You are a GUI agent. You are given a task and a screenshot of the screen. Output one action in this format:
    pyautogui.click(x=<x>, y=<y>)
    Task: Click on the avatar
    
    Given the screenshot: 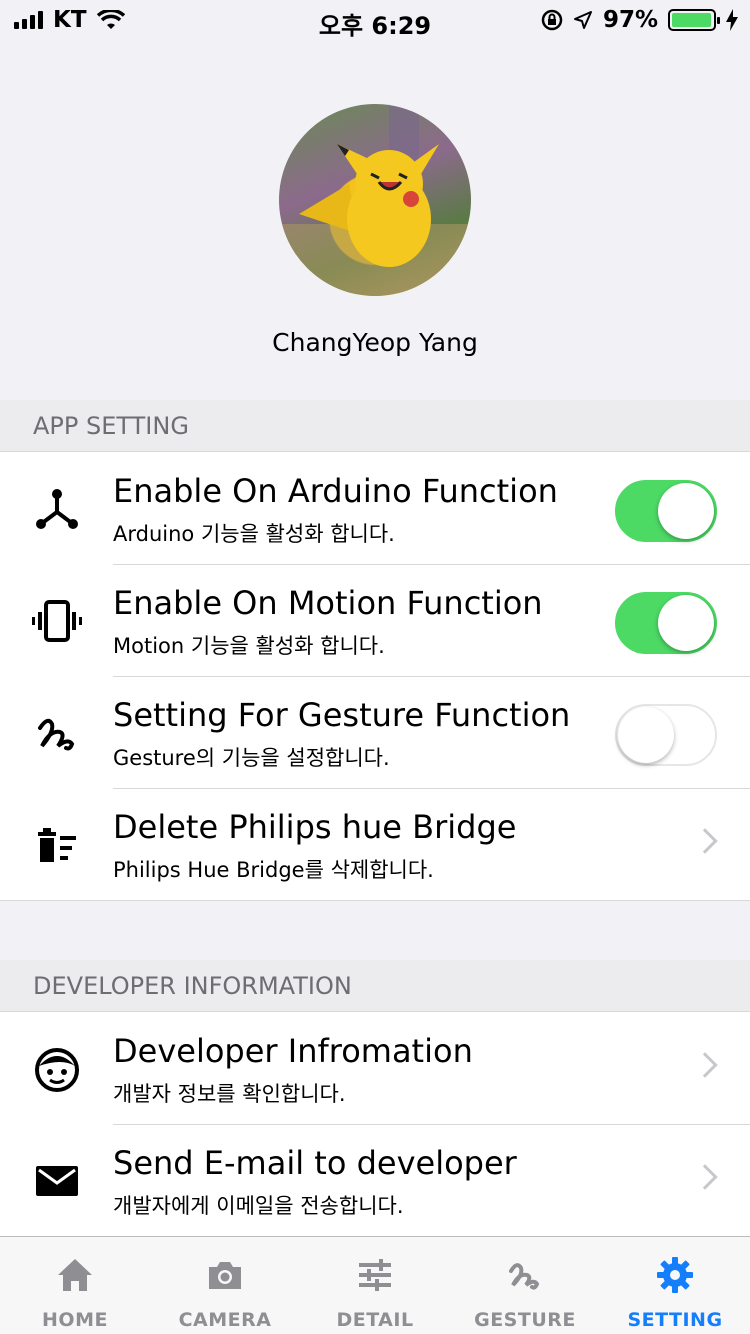 What is the action you would take?
    pyautogui.click(x=375, y=200)
    